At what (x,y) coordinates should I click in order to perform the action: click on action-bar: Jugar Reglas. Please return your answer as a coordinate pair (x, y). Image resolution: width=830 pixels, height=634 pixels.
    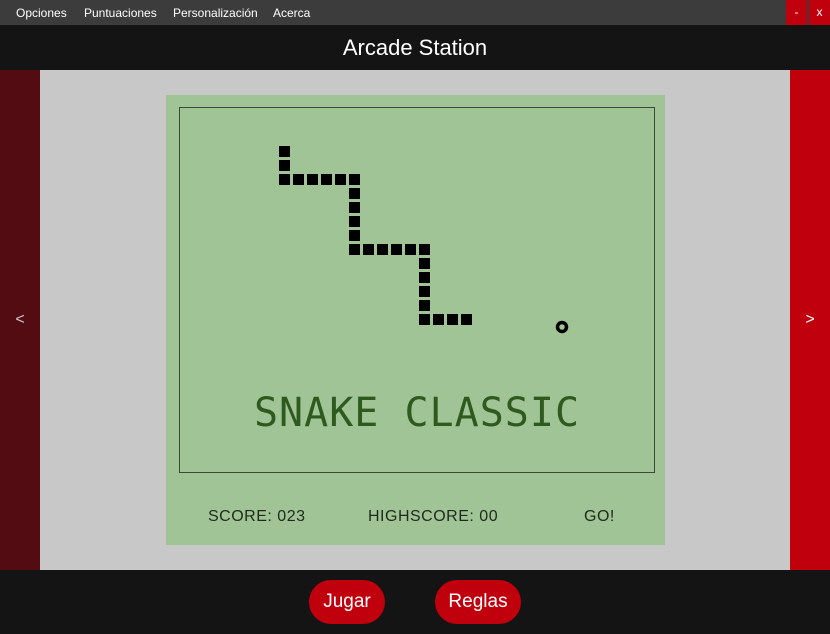
    Looking at the image, I should click on (415, 602).